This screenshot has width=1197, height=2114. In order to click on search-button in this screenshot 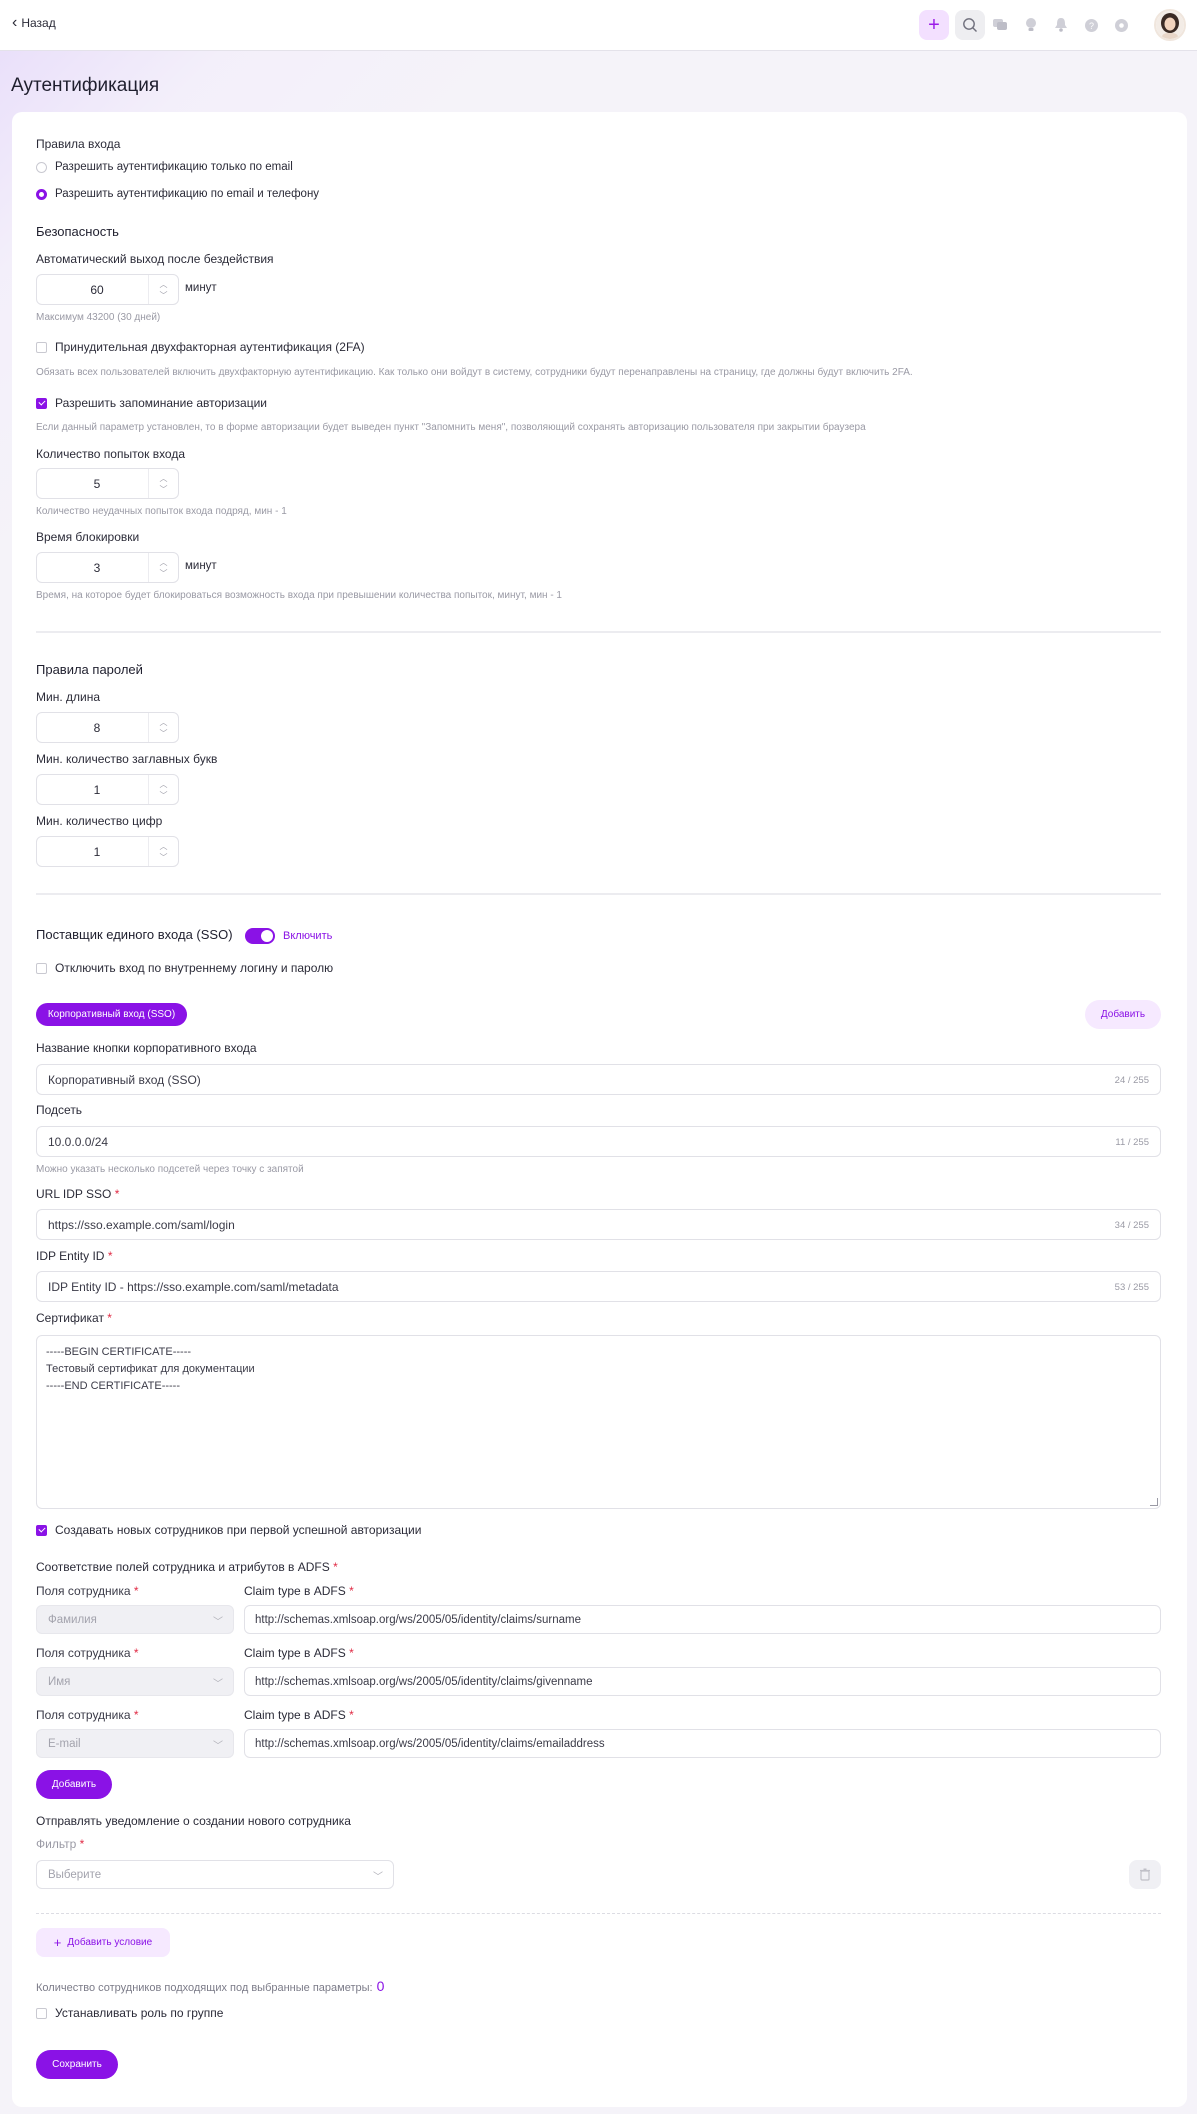, I will do `click(970, 25)`.